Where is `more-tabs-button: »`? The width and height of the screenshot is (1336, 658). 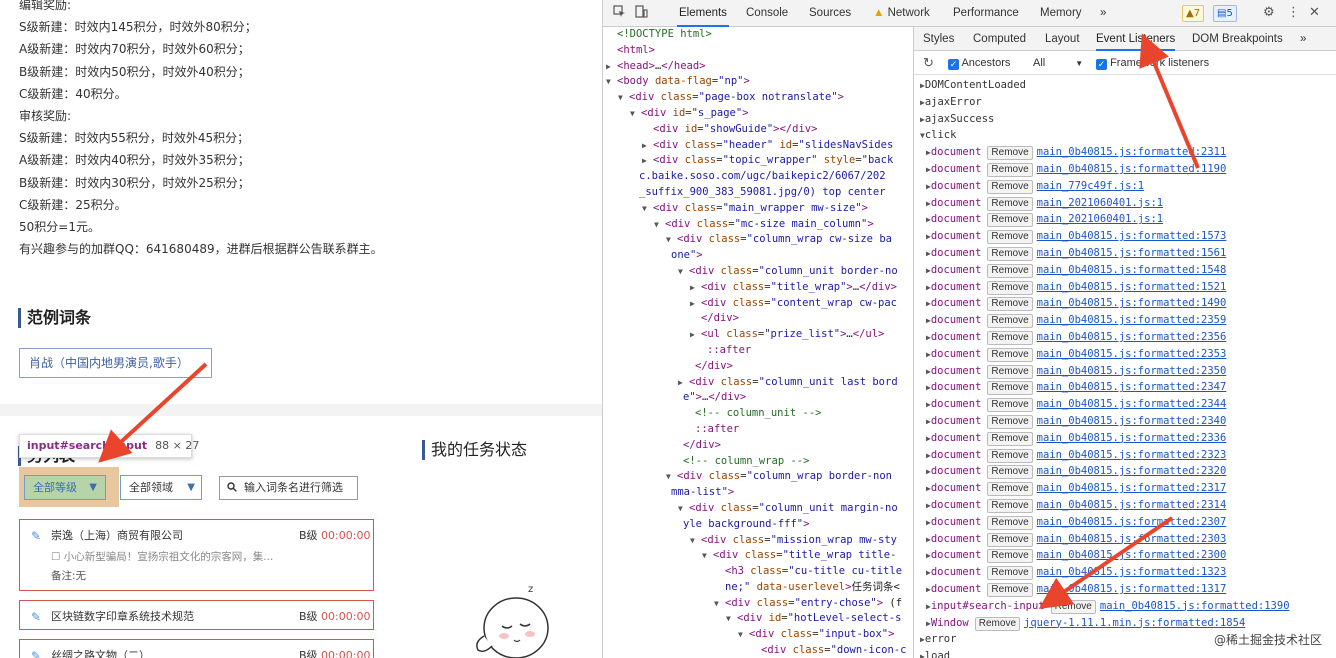 more-tabs-button: » is located at coordinates (1103, 13).